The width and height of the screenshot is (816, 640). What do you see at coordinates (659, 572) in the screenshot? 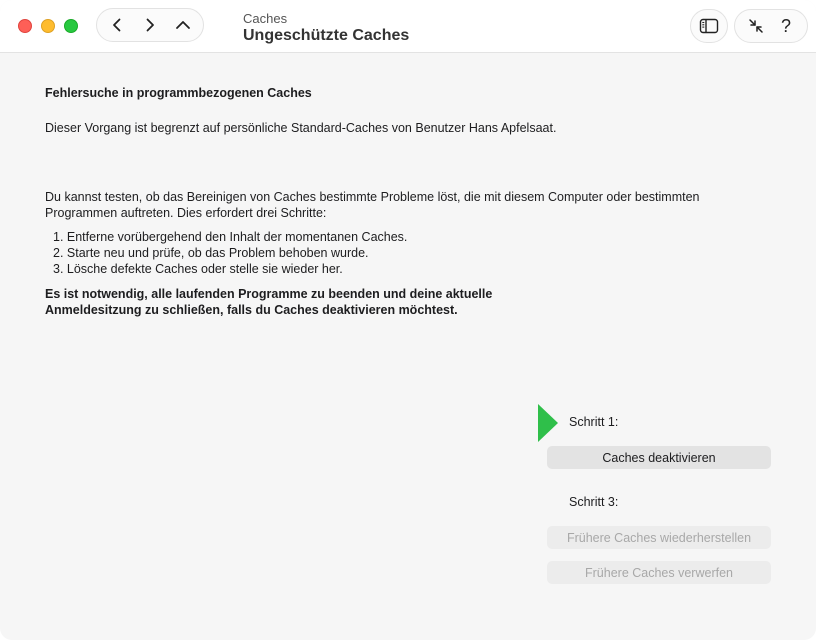
I see `discard-caches-button: Frühere Caches verwerfen` at bounding box center [659, 572].